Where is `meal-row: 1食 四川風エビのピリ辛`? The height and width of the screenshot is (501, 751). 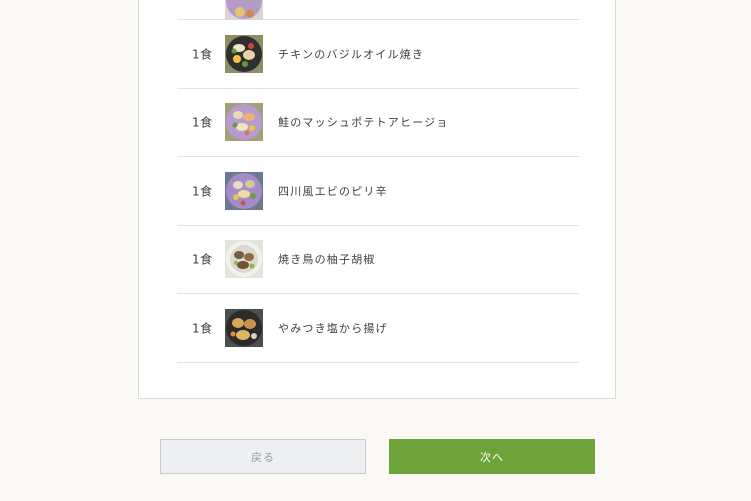
meal-row: 1食 四川風エビのピリ辛 is located at coordinates (378, 191).